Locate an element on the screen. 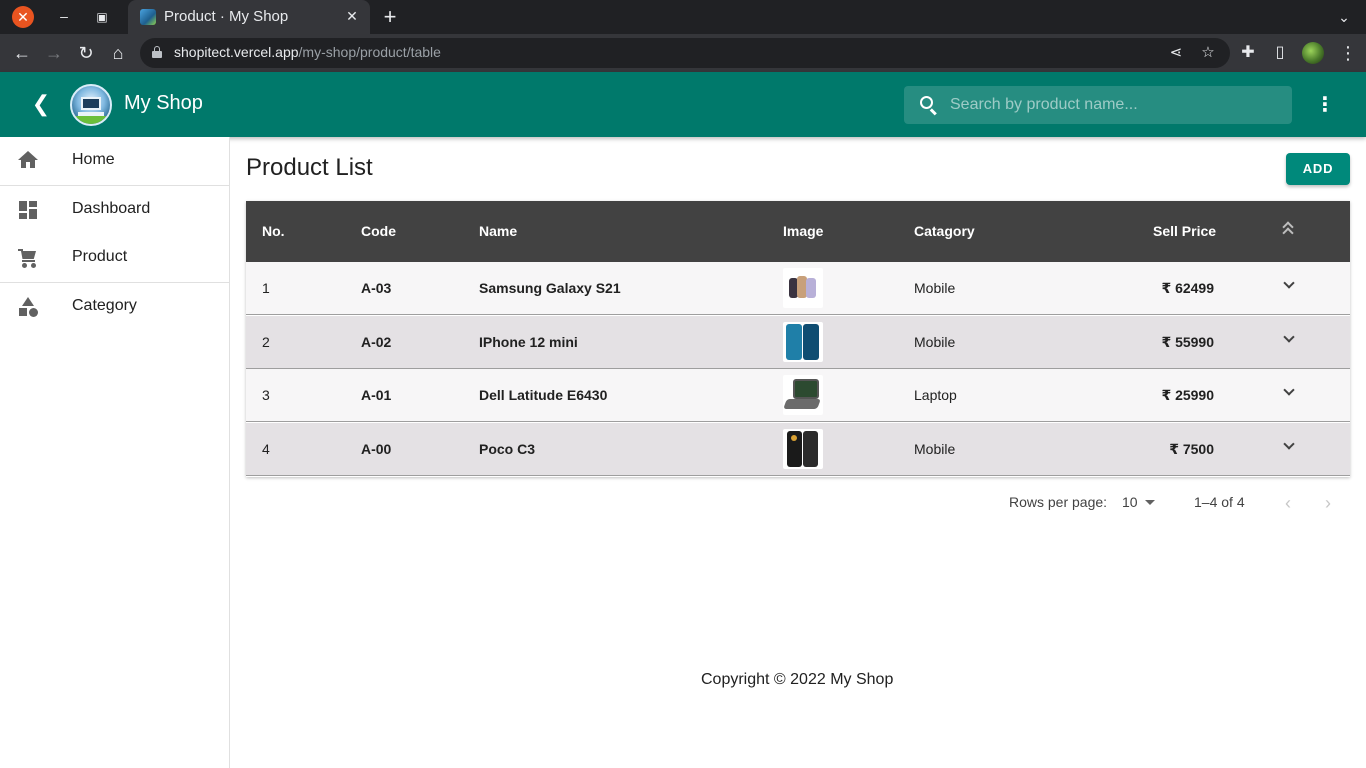 This screenshot has width=1366, height=768. tab-close-icon: ✕ is located at coordinates (352, 16).